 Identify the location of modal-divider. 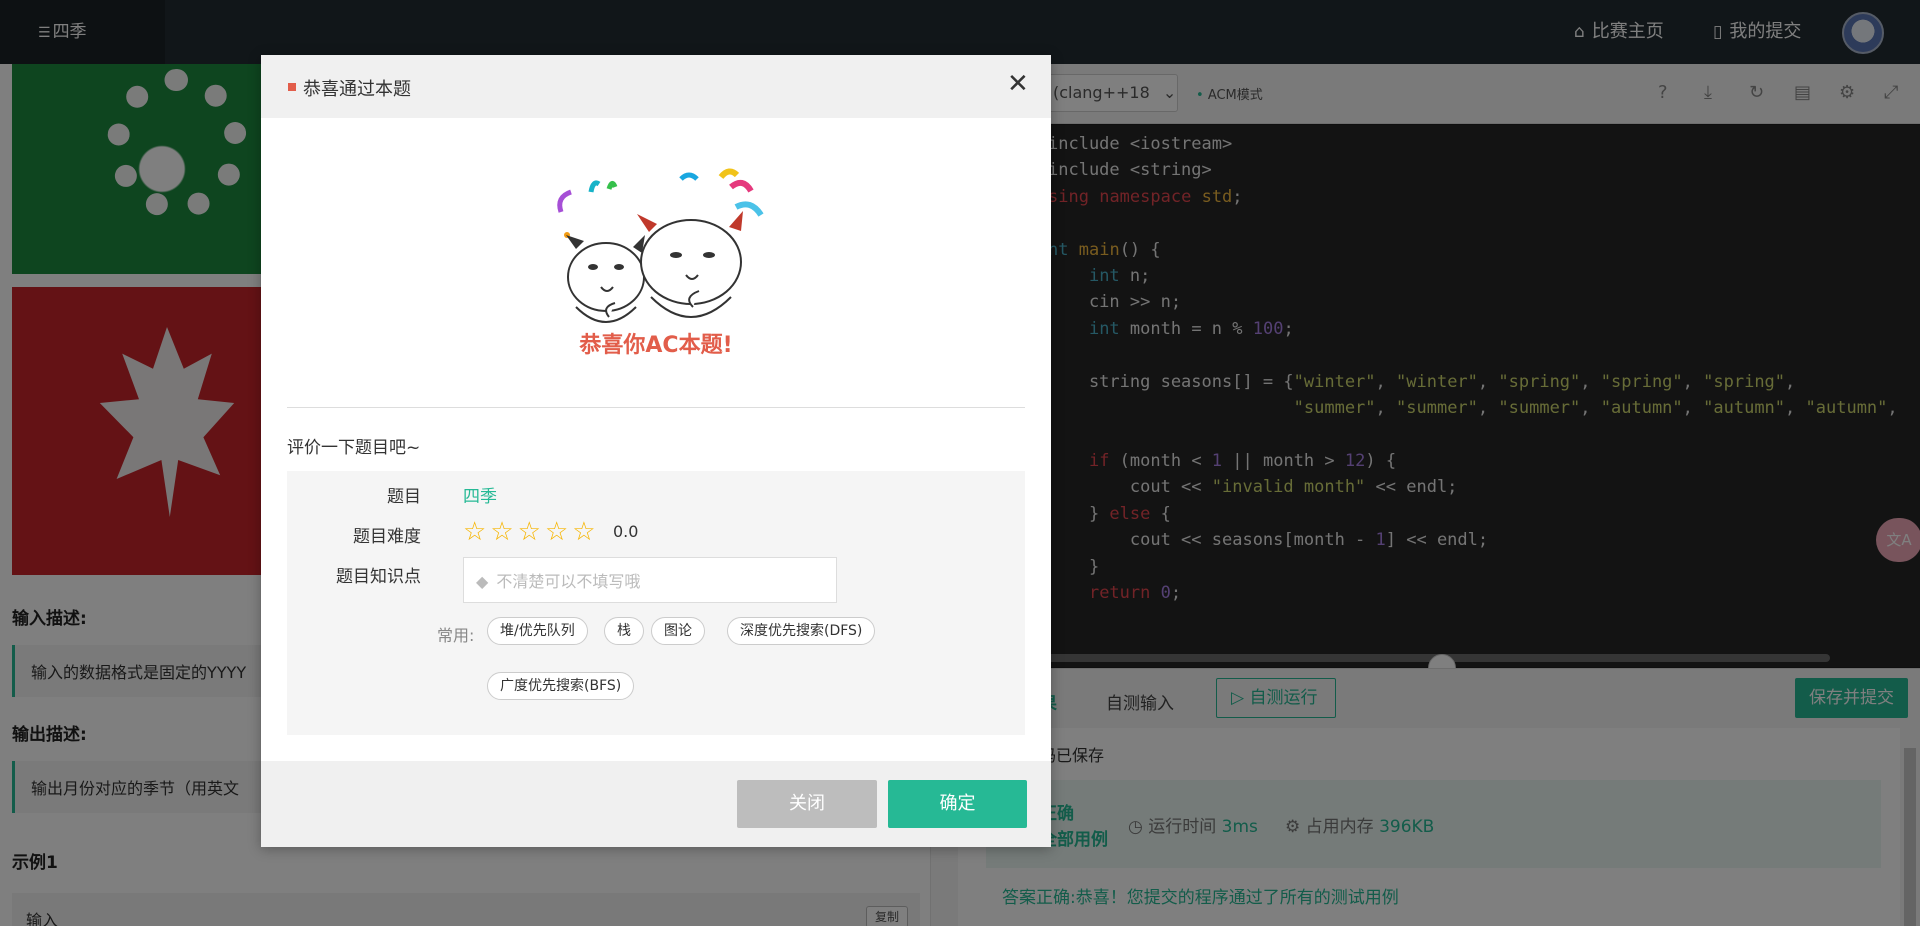
(656, 407).